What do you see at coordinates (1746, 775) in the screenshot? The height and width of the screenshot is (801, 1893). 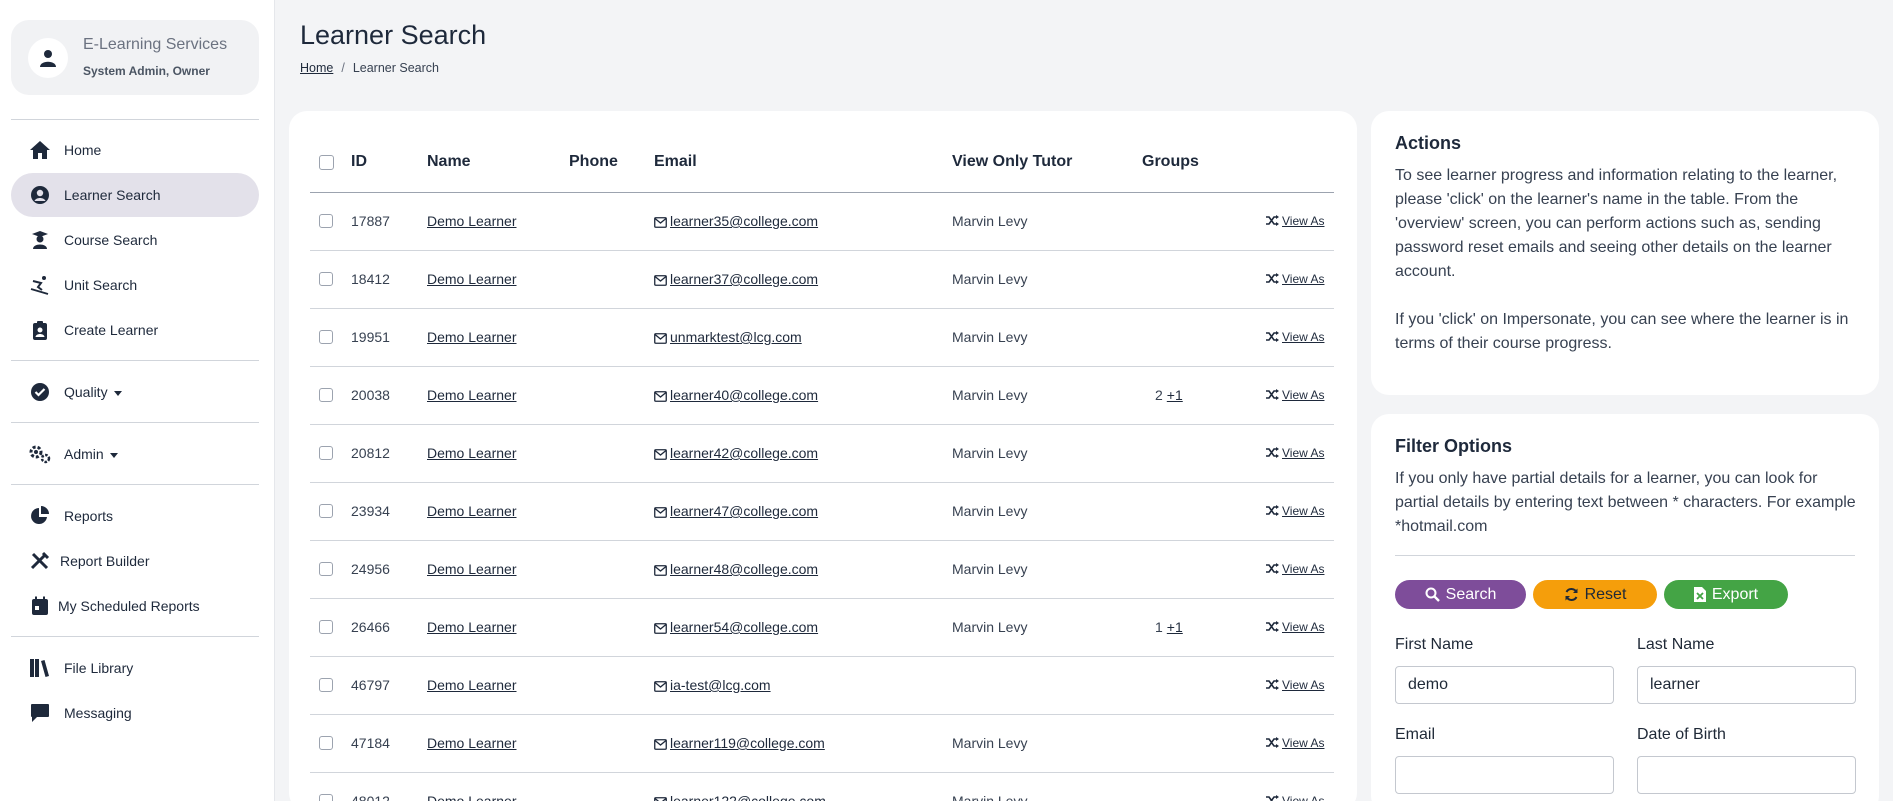 I see `date-of-birth-input` at bounding box center [1746, 775].